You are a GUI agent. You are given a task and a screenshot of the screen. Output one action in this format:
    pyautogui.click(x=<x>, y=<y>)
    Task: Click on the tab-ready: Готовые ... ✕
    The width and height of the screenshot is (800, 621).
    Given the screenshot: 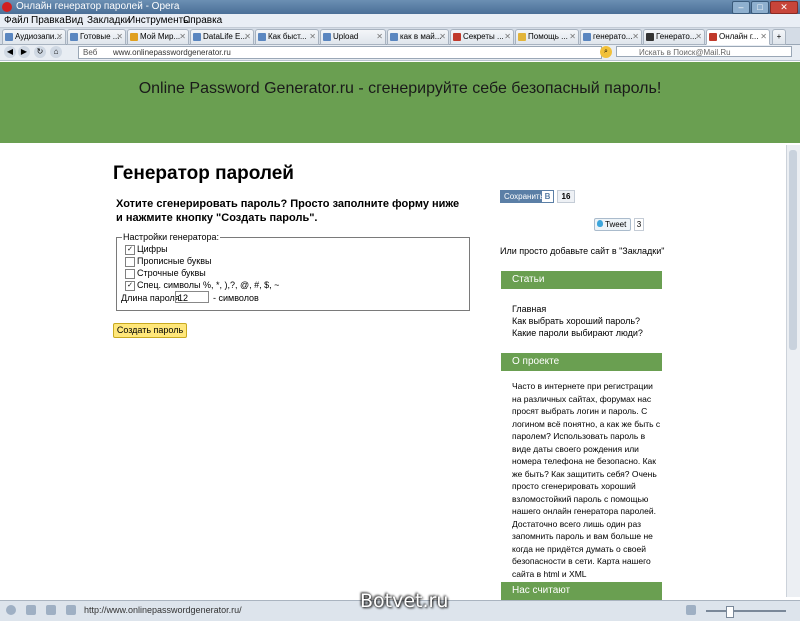 What is the action you would take?
    pyautogui.click(x=96, y=37)
    